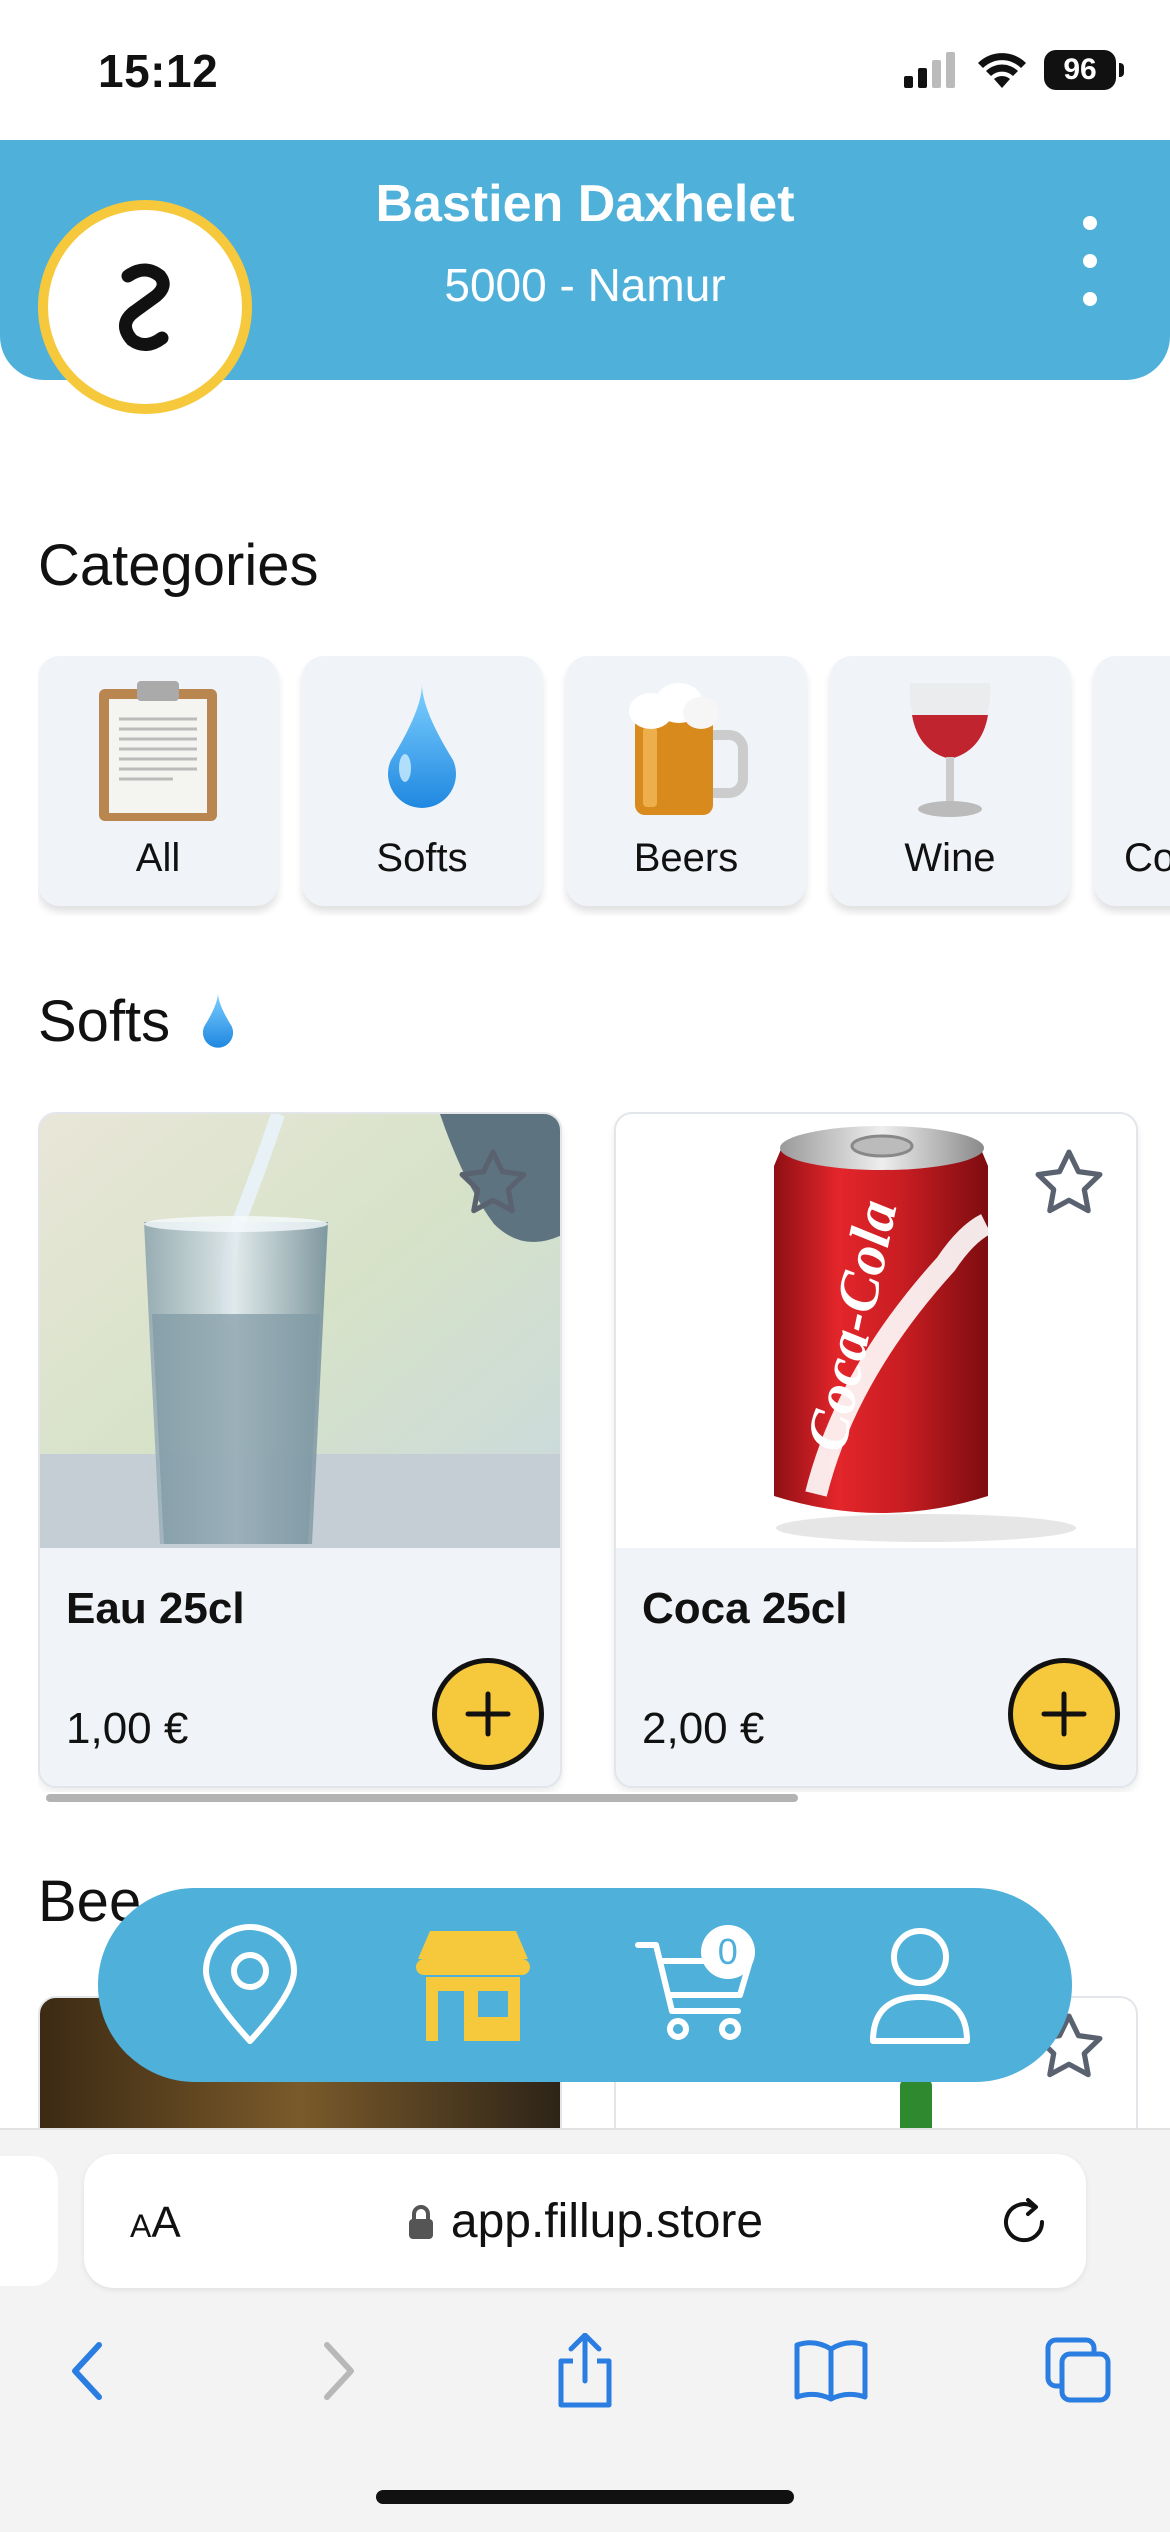 Image resolution: width=1170 pixels, height=2532 pixels. What do you see at coordinates (950, 858) in the screenshot?
I see `category-label: Wine` at bounding box center [950, 858].